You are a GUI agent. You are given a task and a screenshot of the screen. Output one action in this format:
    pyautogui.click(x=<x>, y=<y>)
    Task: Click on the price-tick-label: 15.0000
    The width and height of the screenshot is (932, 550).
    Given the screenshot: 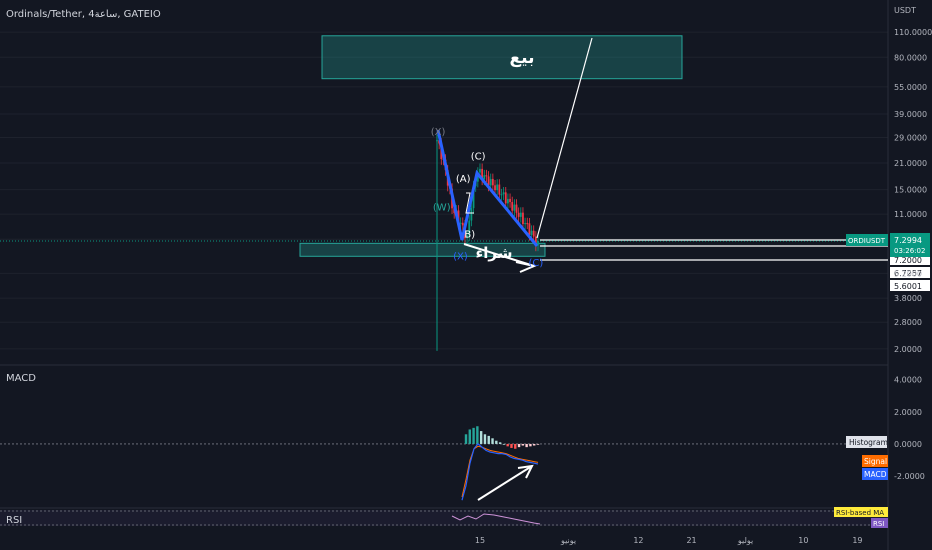 What is the action you would take?
    pyautogui.click(x=910, y=190)
    